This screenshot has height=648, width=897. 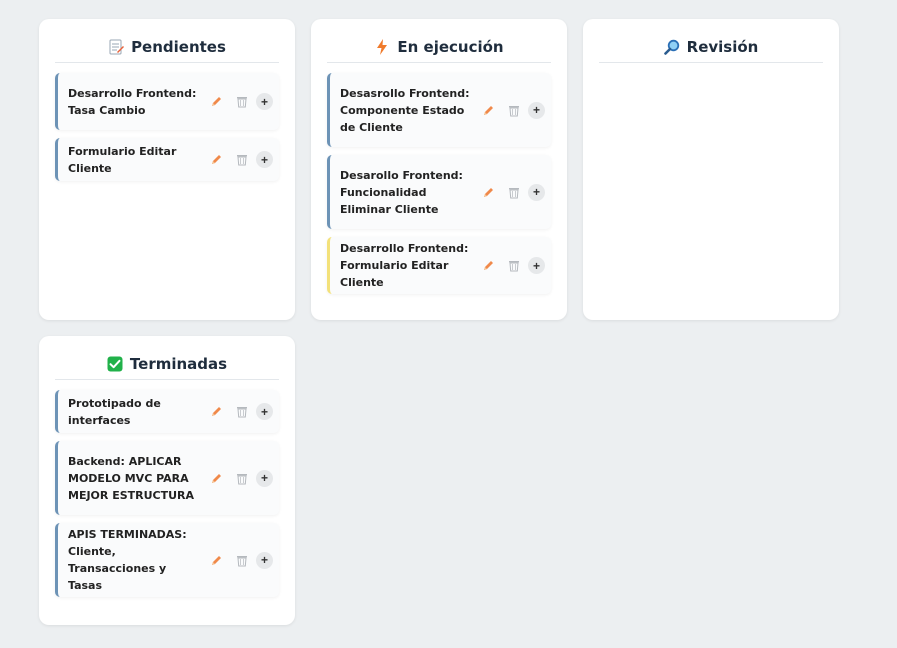 I want to click on column-header: En ejecución, so click(x=439, y=49).